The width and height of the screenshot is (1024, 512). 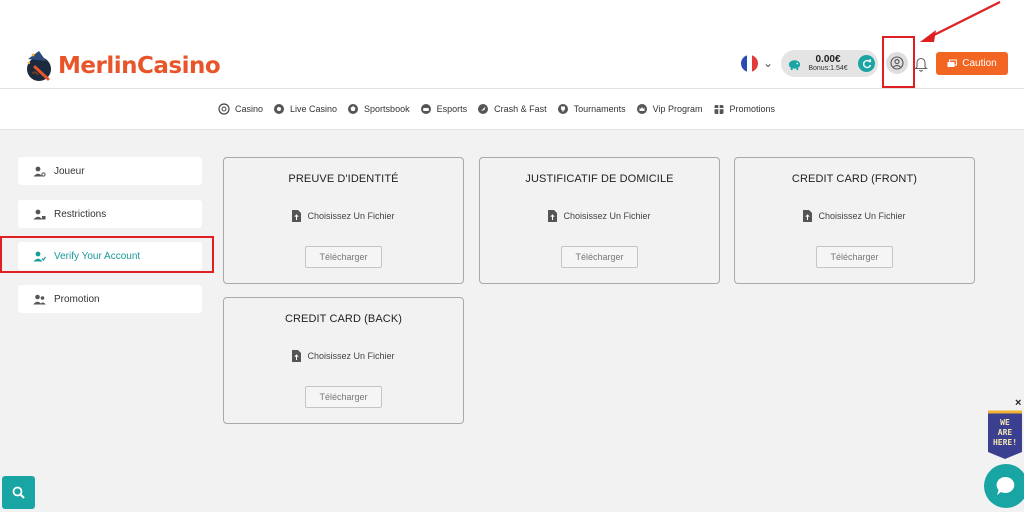 I want to click on document-card-title: PREUVE D'IDENTITÉ, so click(x=343, y=179).